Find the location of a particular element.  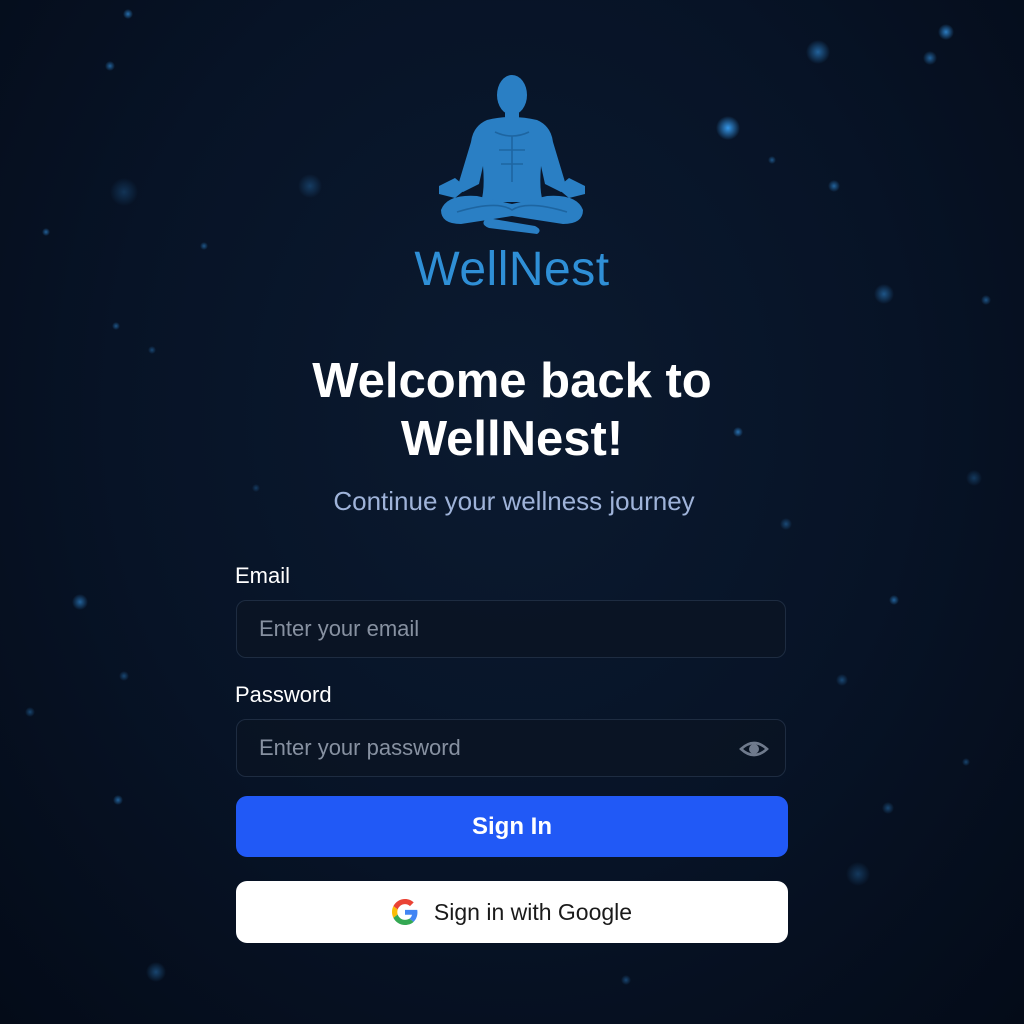

meditation-figure-icon is located at coordinates (512, 154).